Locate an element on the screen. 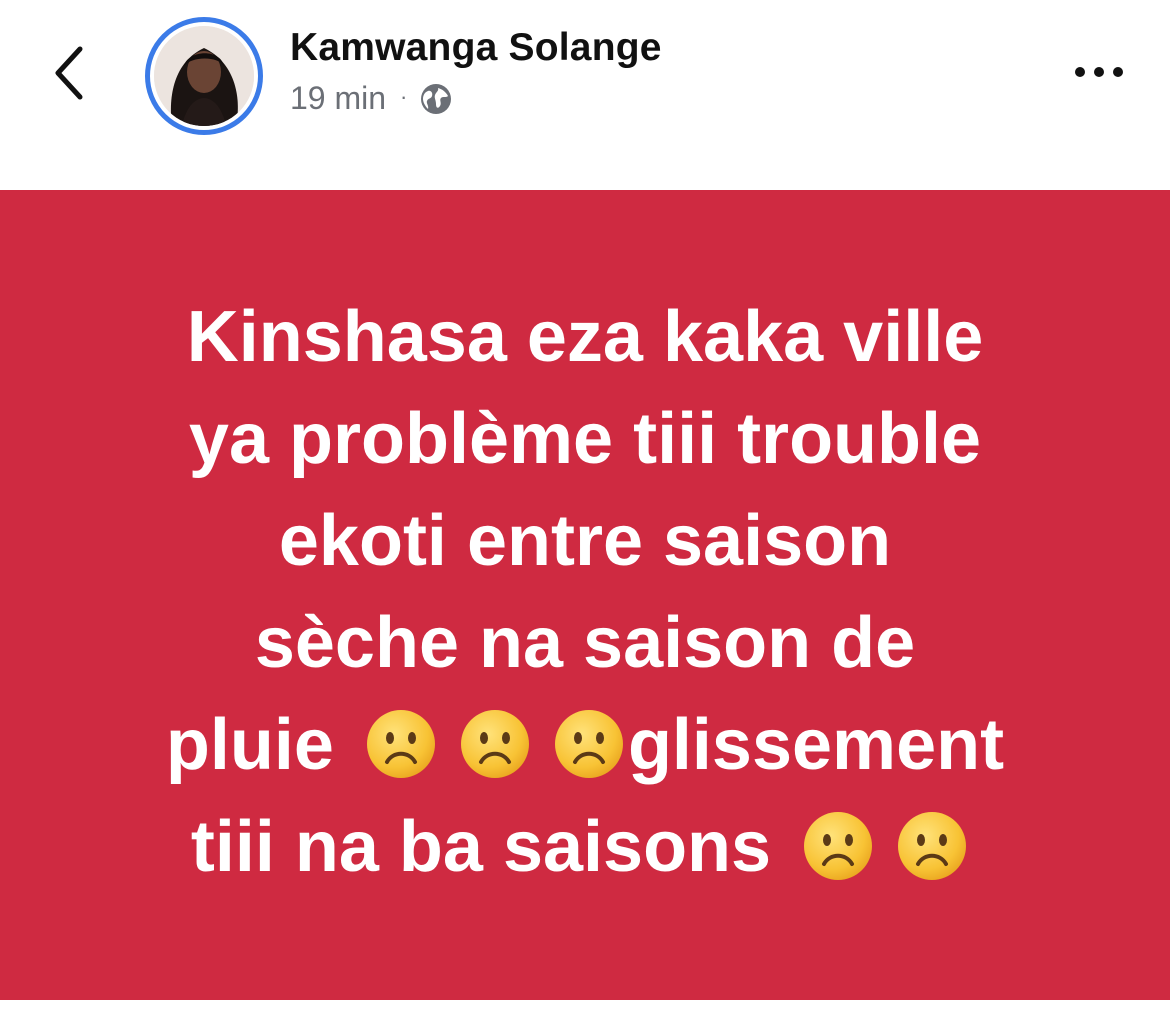  author-name: Kamwanga Solange is located at coordinates (476, 48).